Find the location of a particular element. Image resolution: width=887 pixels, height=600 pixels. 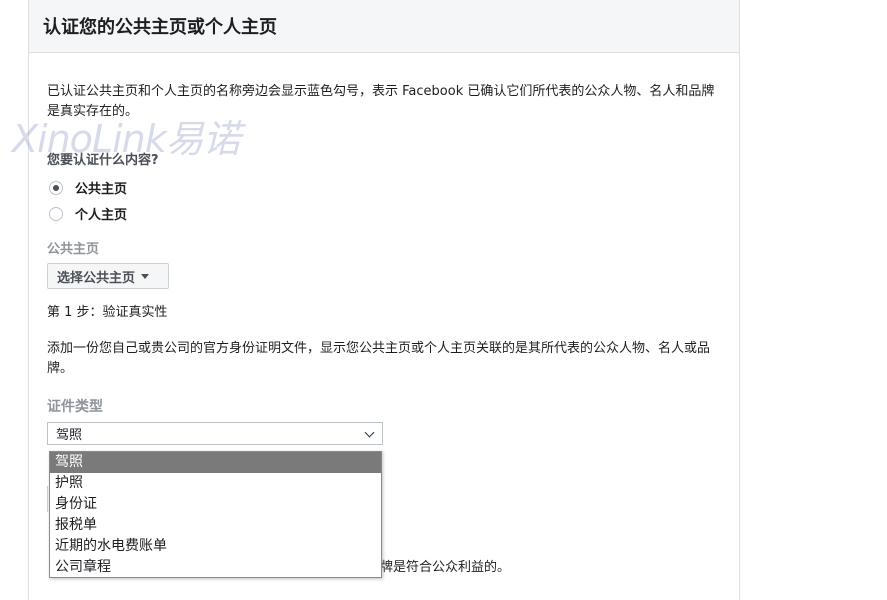

panel-title: 认证您的公共主页或个人主页 is located at coordinates (160, 27).